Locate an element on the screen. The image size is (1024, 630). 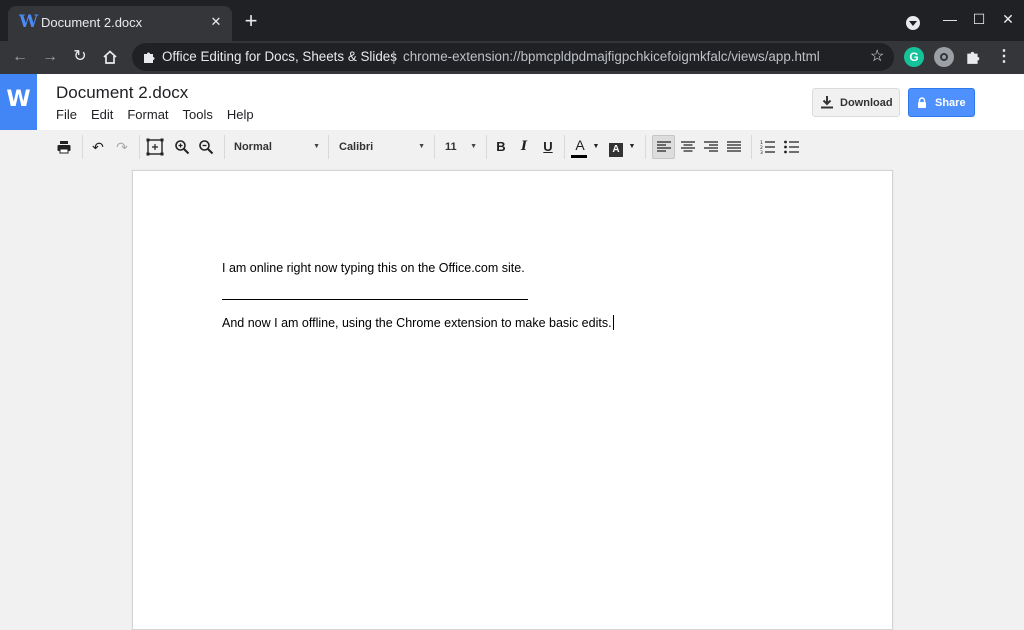
fit-page-icon is located at coordinates (155, 147).